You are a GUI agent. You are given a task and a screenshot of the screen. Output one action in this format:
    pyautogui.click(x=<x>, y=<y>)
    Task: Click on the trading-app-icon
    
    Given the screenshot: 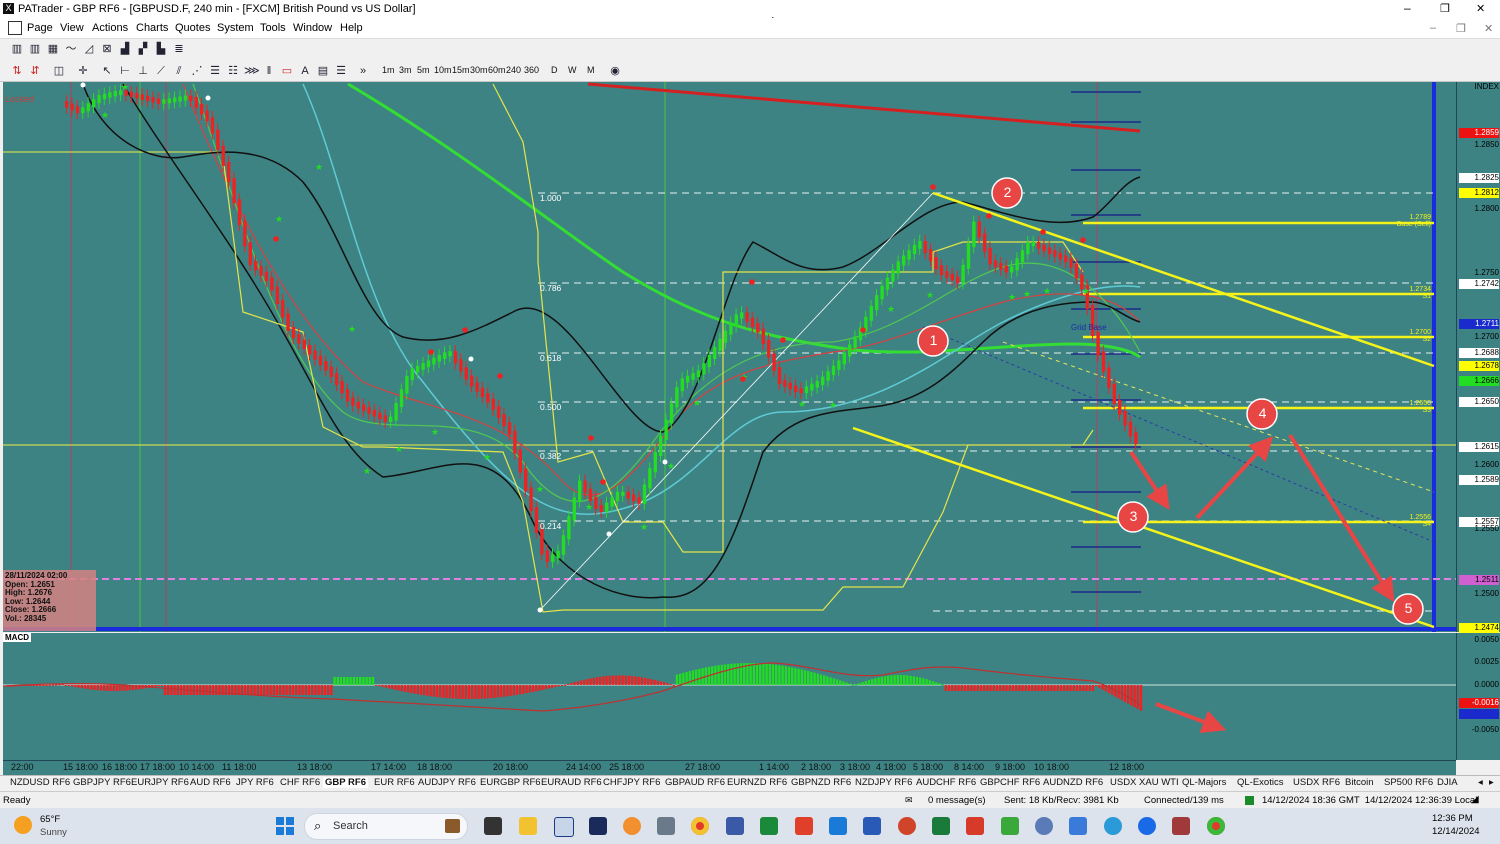 What is the action you would take?
    pyautogui.click(x=769, y=826)
    